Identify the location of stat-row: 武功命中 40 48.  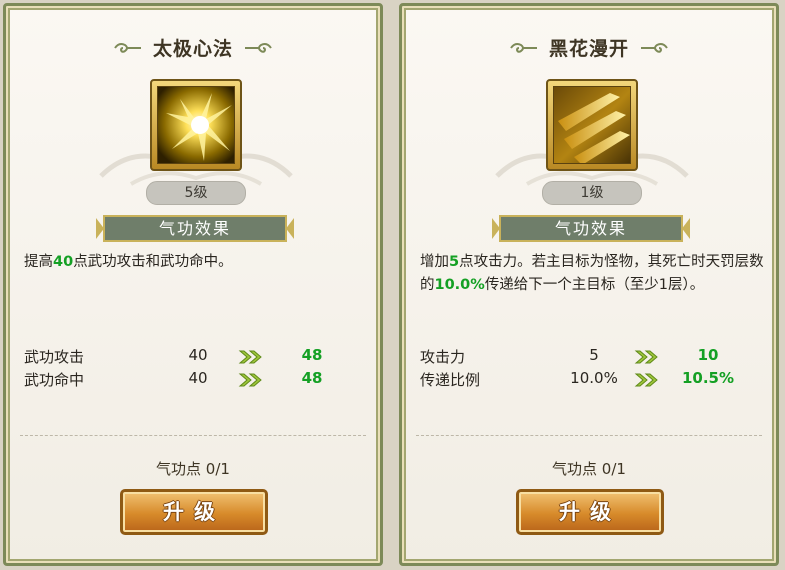
(194, 380).